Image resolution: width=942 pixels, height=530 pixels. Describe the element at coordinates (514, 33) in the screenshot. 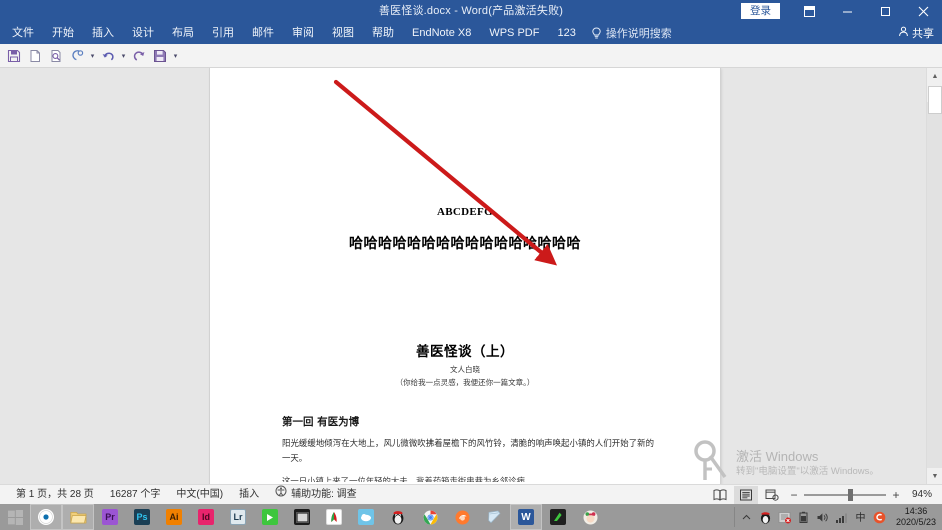

I see `tab-wps-pdf: WPS PDF` at that location.